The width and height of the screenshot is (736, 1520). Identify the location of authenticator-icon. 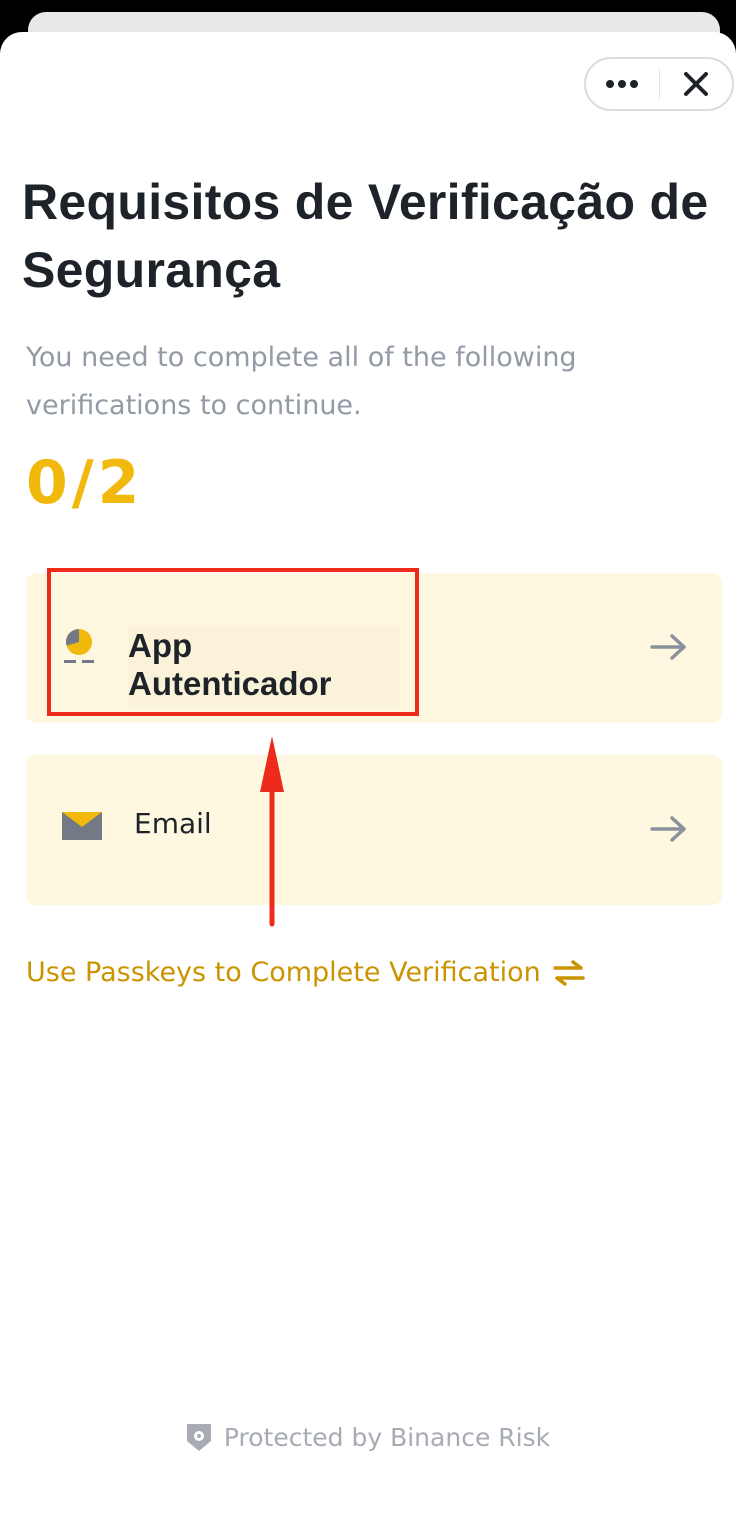
(79, 649).